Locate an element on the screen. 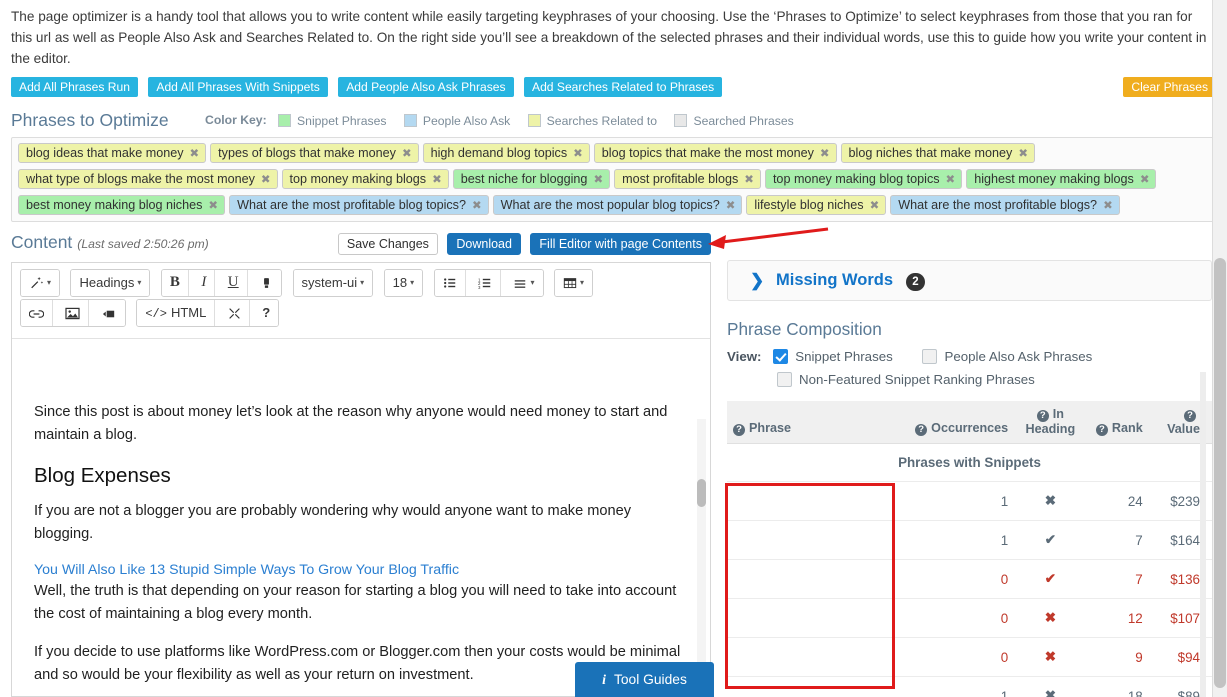 This screenshot has width=1227, height=697. bullet-list-icon is located at coordinates (450, 283).